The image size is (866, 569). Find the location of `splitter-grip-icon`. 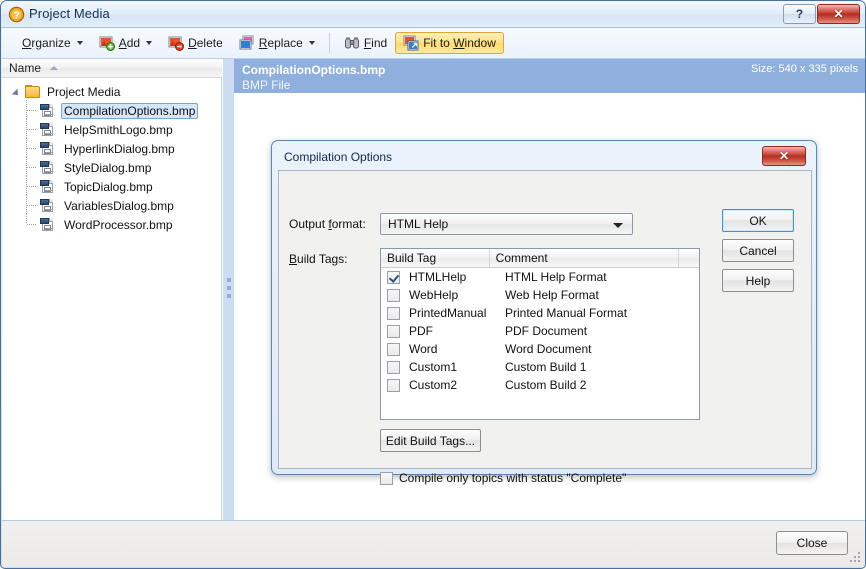

splitter-grip-icon is located at coordinates (229, 290).